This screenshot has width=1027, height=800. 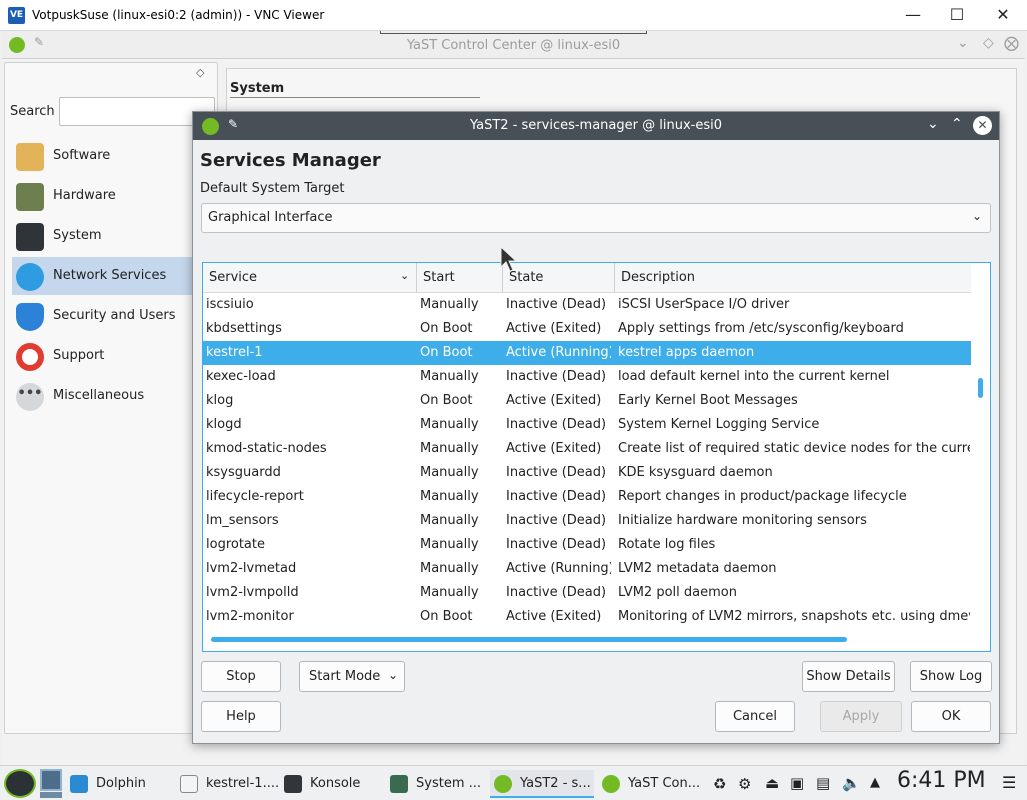 What do you see at coordinates (242, 520) in the screenshot?
I see `cell-service: lm_sensors` at bounding box center [242, 520].